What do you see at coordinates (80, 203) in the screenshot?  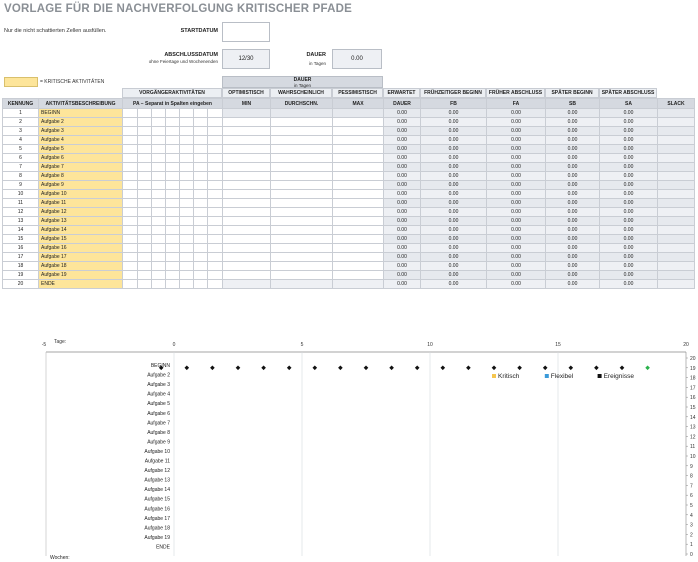 I see `row-task-description: Aufgabe 11` at bounding box center [80, 203].